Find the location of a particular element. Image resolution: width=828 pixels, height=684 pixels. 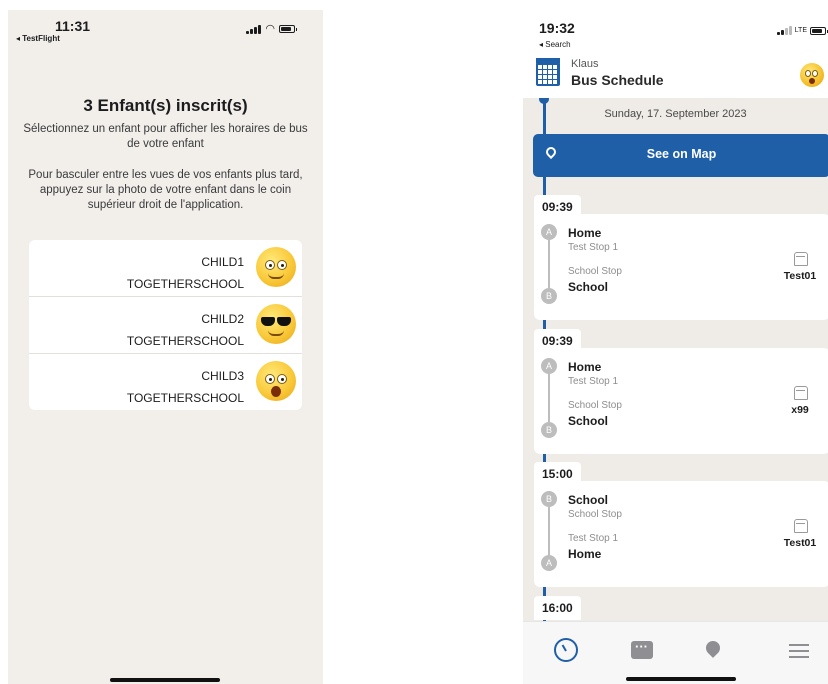

status-time: 19:32 is located at coordinates (557, 28).